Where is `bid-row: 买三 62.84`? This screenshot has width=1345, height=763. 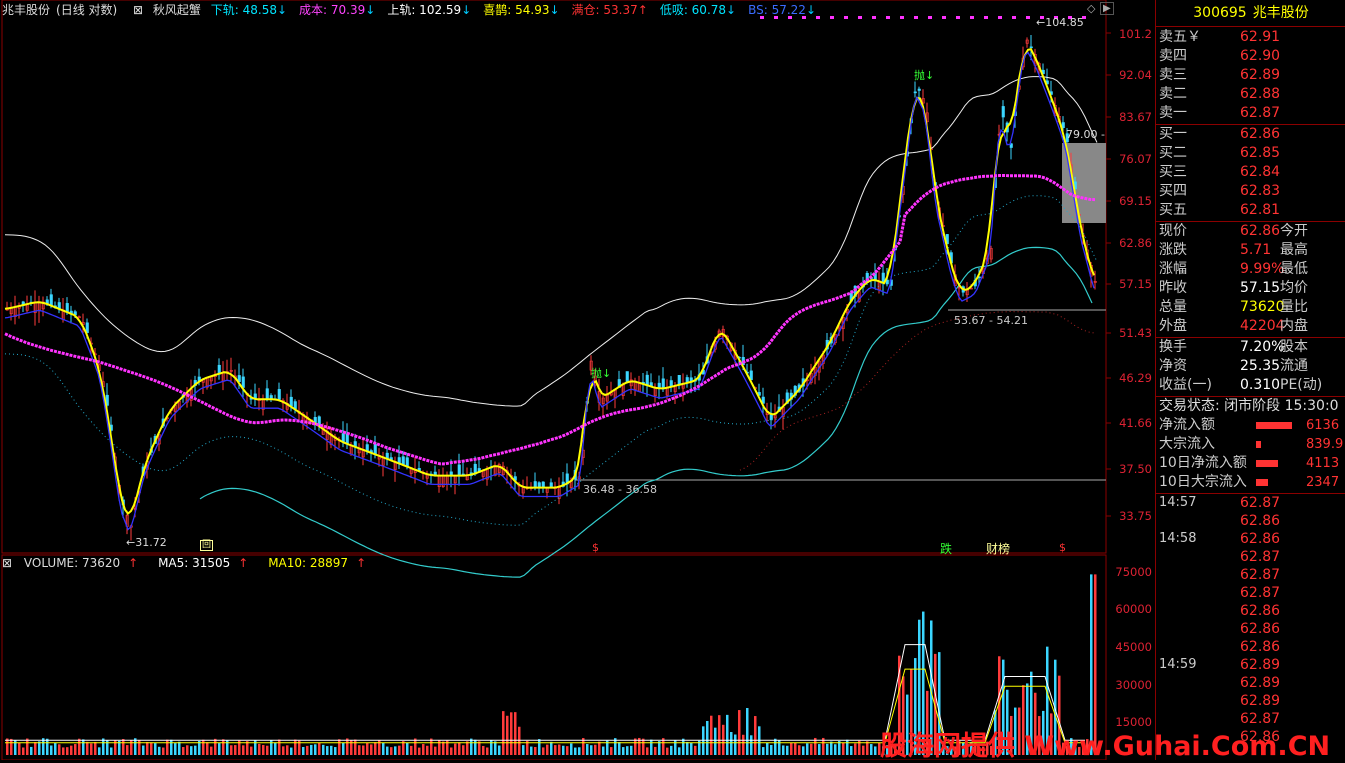
bid-row: 买三 62.84 is located at coordinates (1250, 172).